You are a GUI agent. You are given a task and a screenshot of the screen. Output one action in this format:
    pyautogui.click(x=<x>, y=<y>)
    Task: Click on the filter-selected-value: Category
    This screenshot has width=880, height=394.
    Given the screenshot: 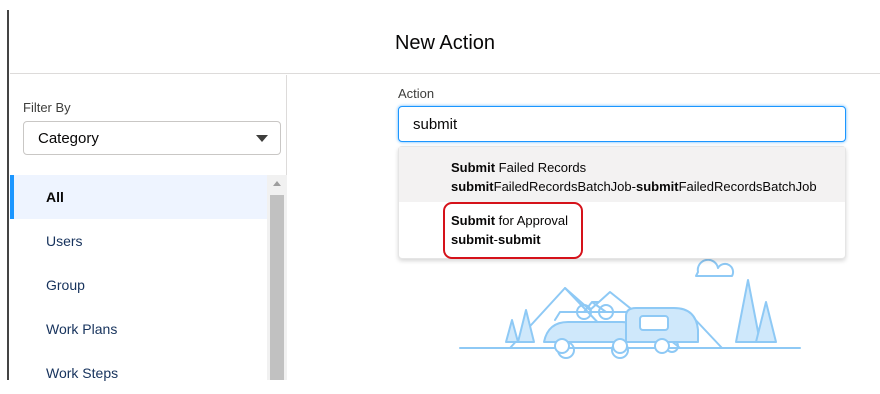 What is the action you would take?
    pyautogui.click(x=68, y=138)
    